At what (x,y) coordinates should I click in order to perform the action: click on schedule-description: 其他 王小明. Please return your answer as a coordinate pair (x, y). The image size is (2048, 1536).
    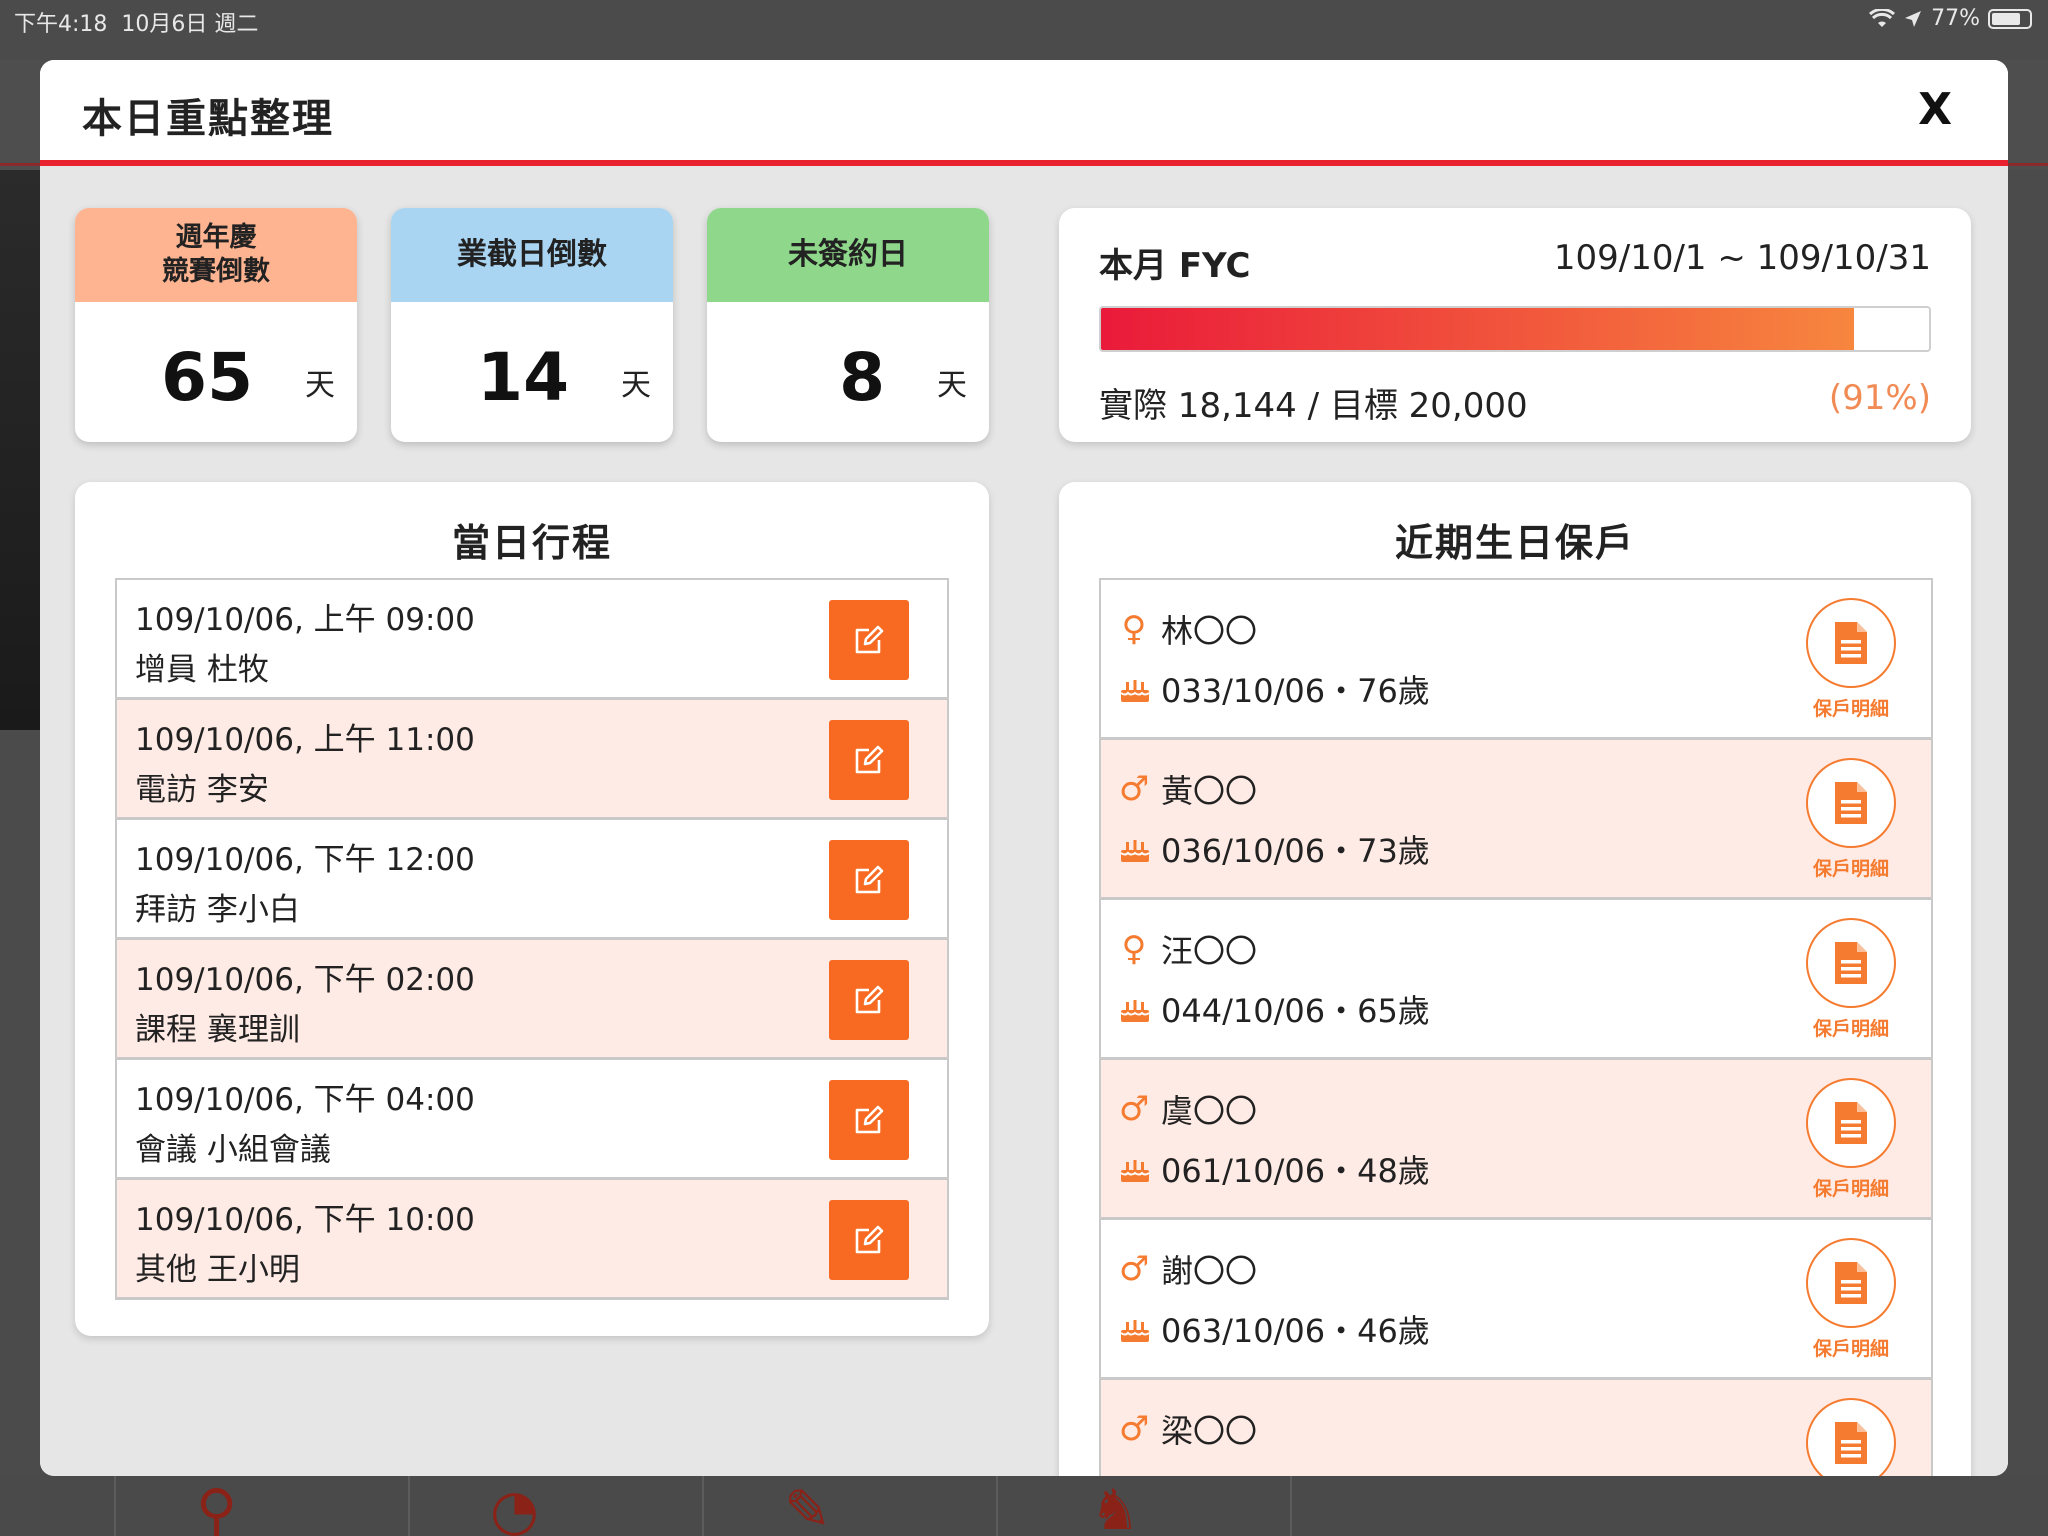
    Looking at the image, I should click on (217, 1270).